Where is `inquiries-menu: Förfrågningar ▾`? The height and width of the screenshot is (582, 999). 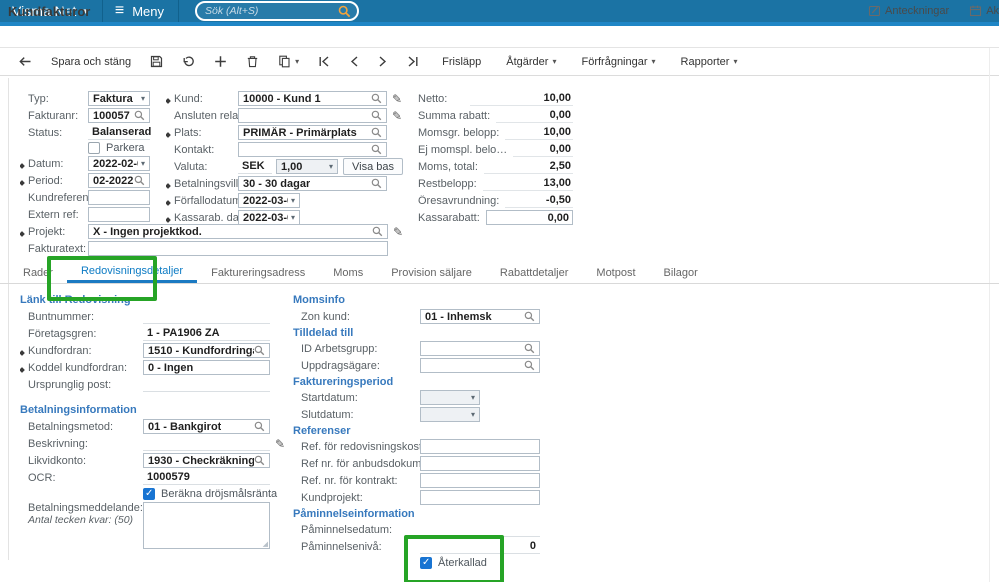 inquiries-menu: Förfrågningar ▾ is located at coordinates (618, 62).